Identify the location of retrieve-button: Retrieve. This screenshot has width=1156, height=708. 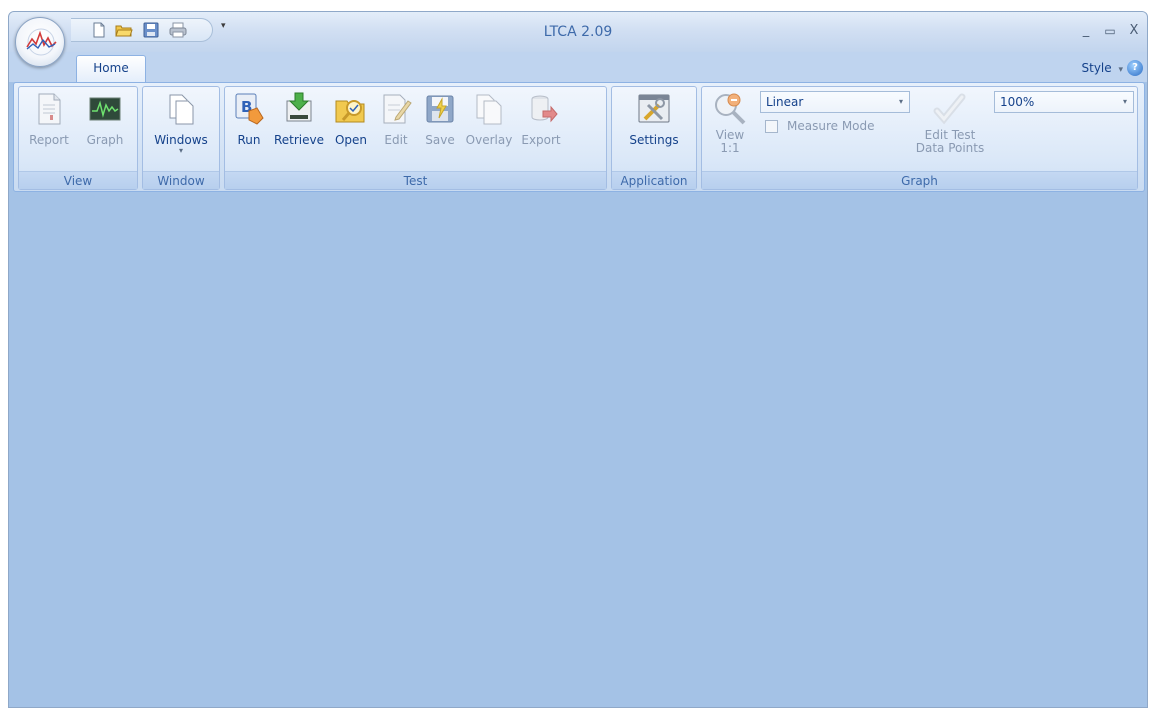
(299, 127).